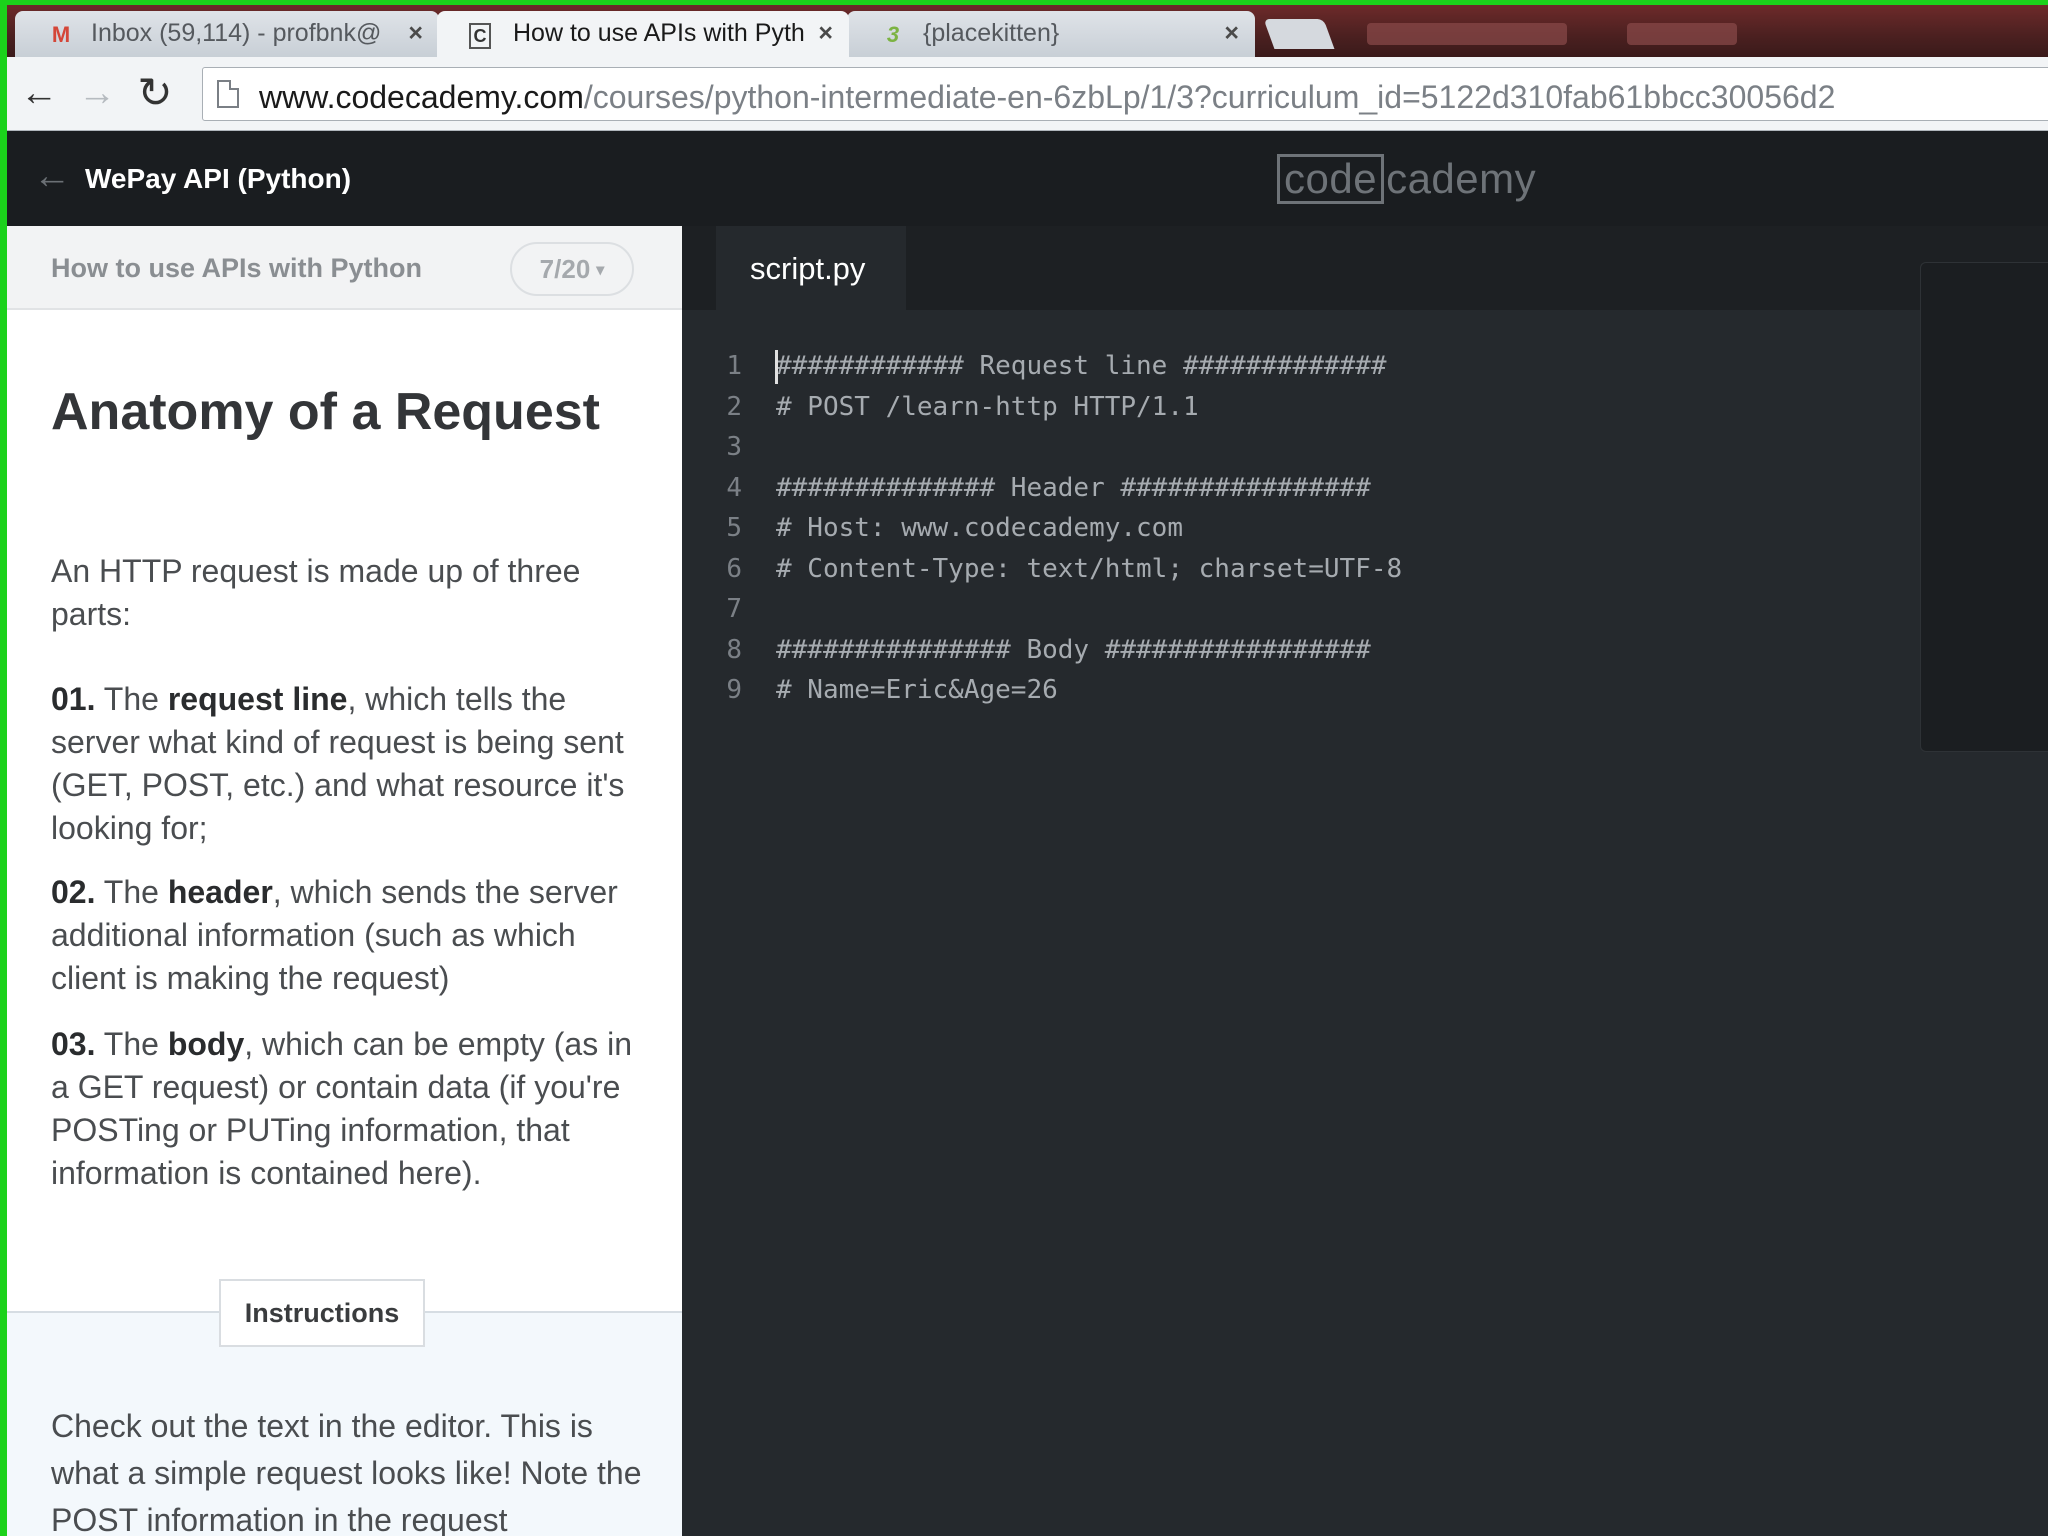 The image size is (2048, 1536). Describe the element at coordinates (1089, 407) in the screenshot. I see `code-line: # POST /learn-http HTTP/1.1` at that location.